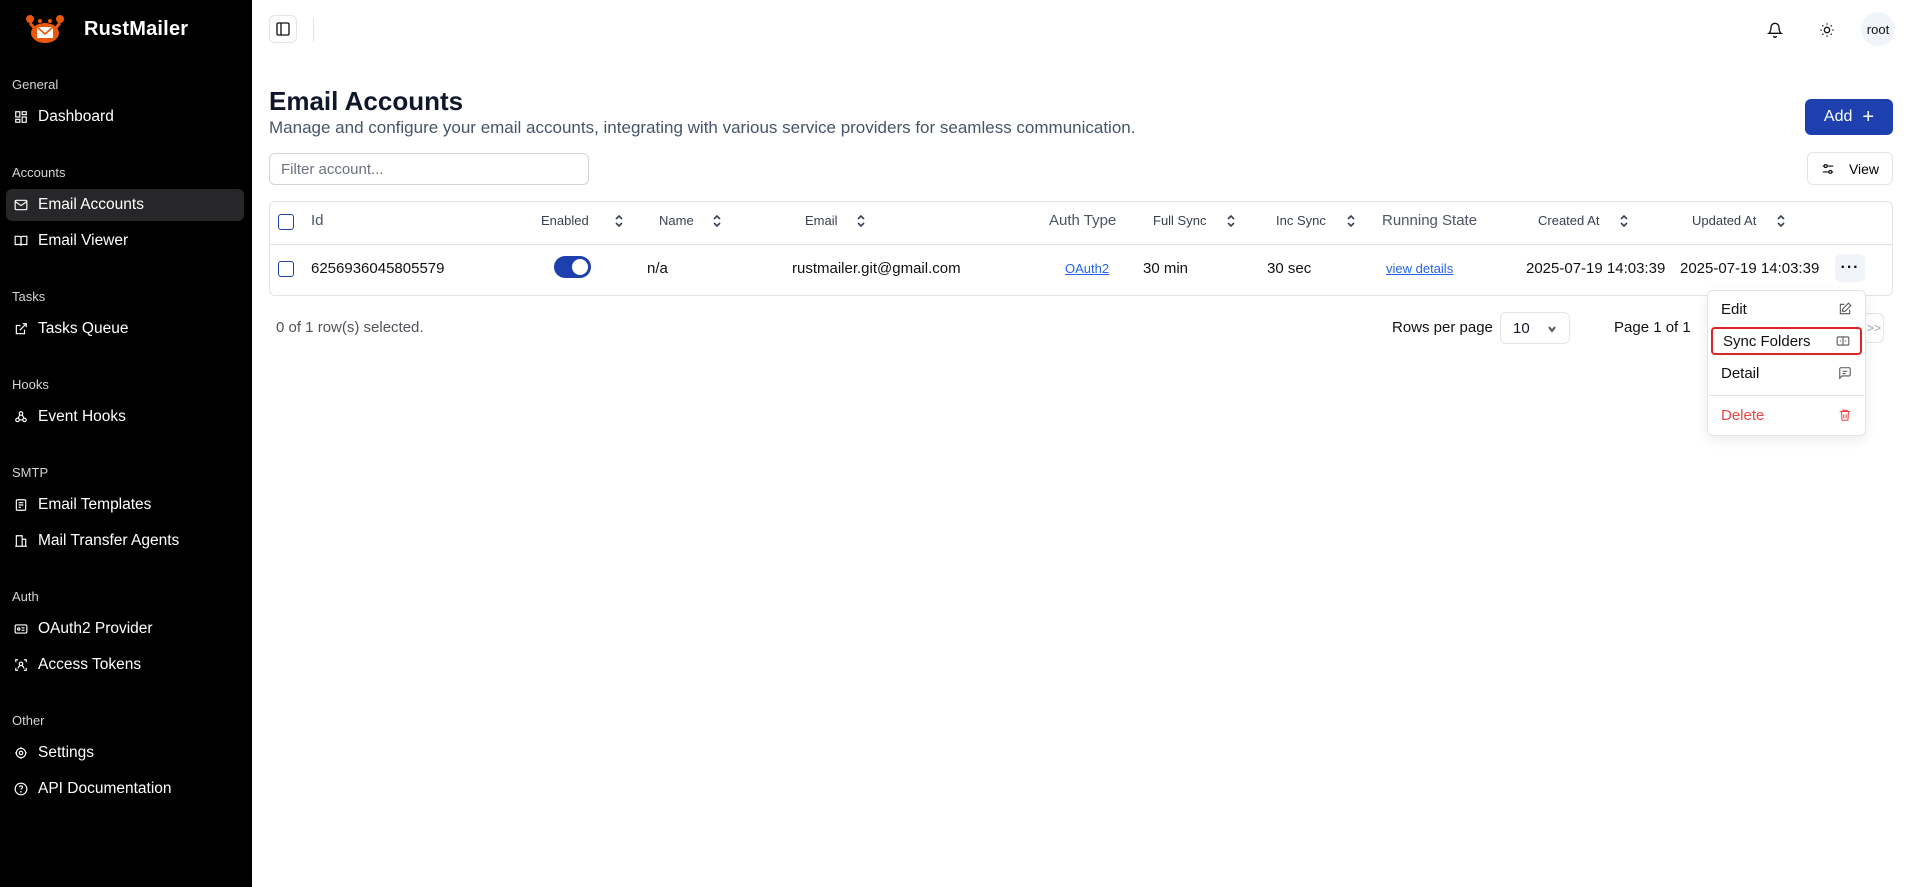 This screenshot has height=887, width=1913. What do you see at coordinates (366, 101) in the screenshot?
I see `page-title: Email Accounts` at bounding box center [366, 101].